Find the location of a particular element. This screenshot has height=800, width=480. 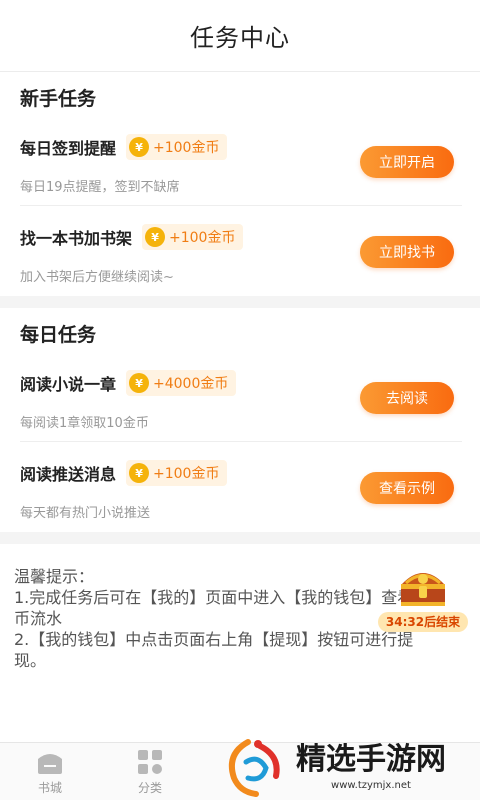

task-desc: 每天都有热门小说推送 is located at coordinates (85, 513).